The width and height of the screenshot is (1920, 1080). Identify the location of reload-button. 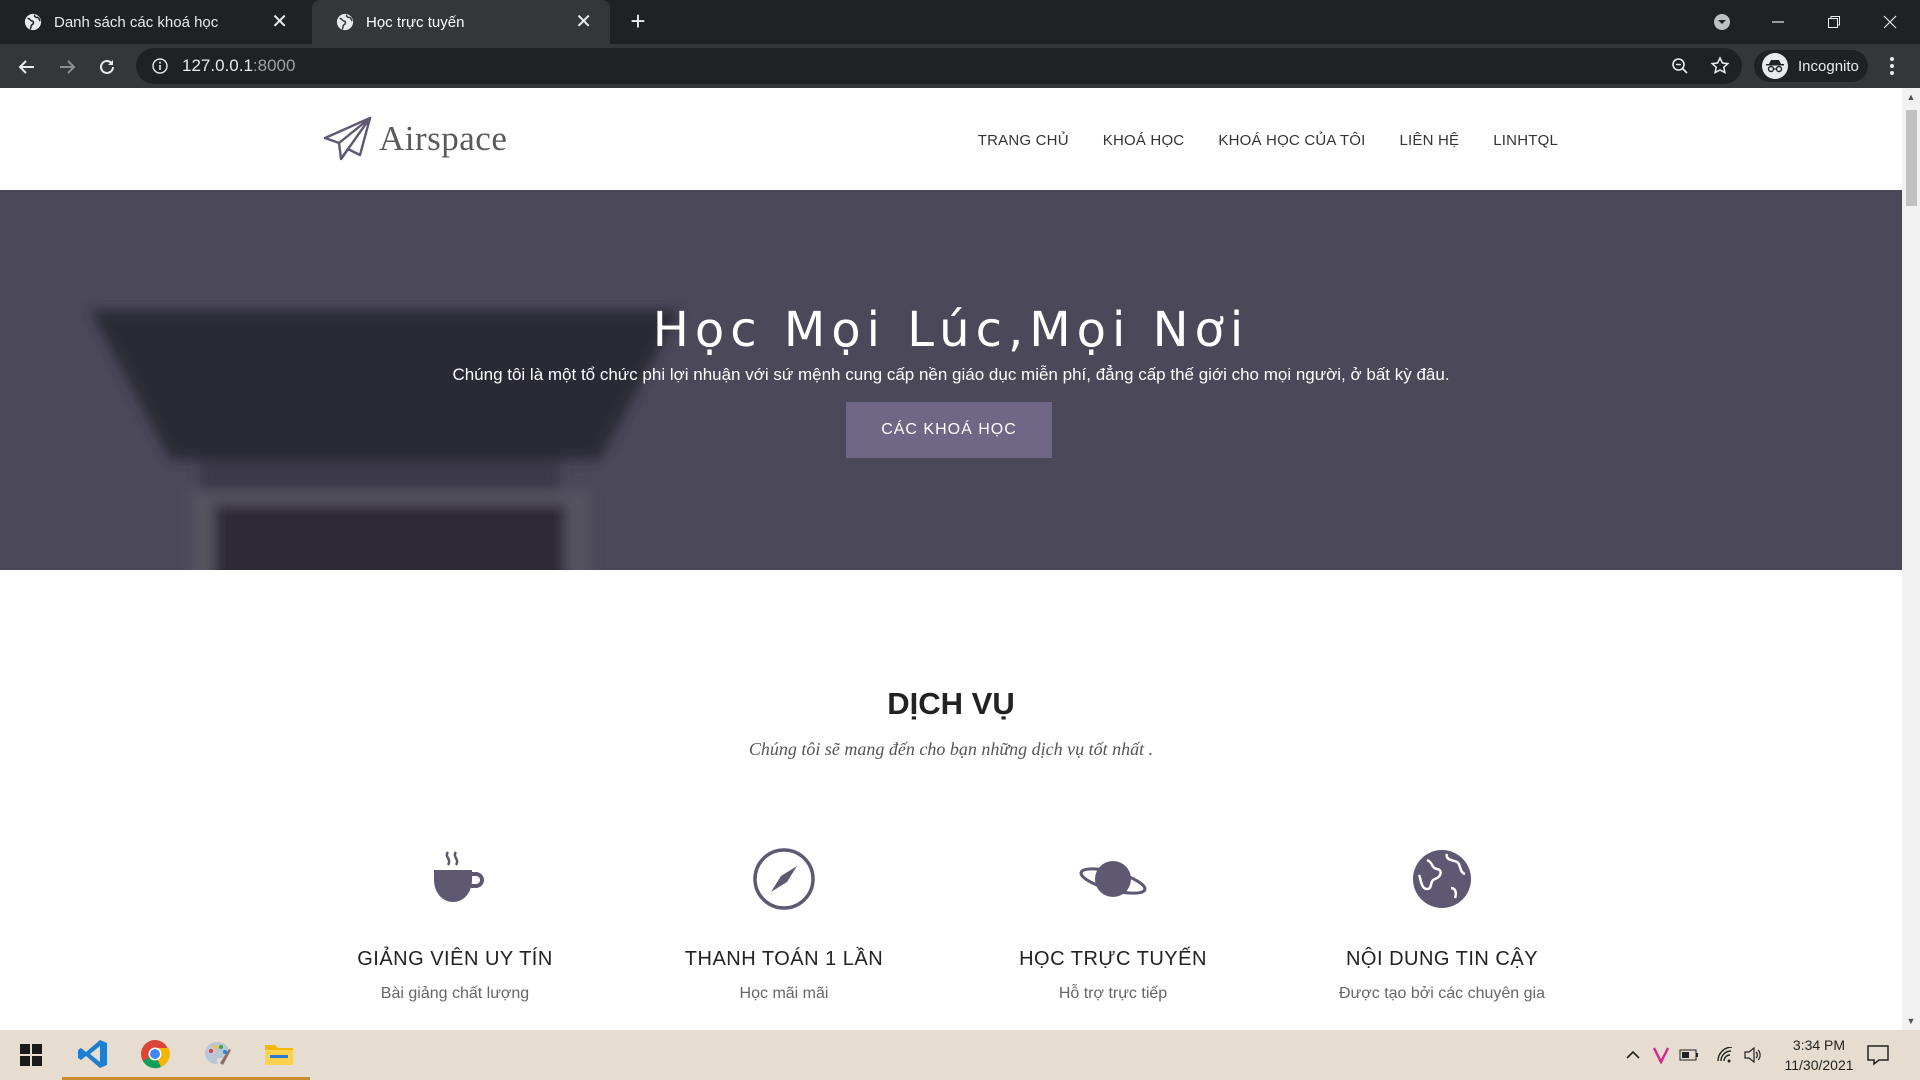
(107, 67).